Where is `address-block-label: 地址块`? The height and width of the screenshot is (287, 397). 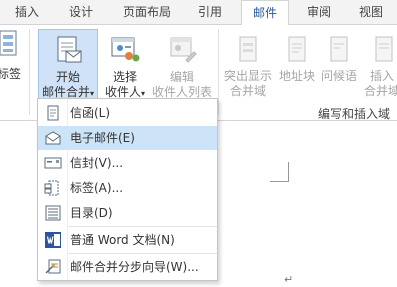
address-block-label: 地址块 is located at coordinates (296, 76).